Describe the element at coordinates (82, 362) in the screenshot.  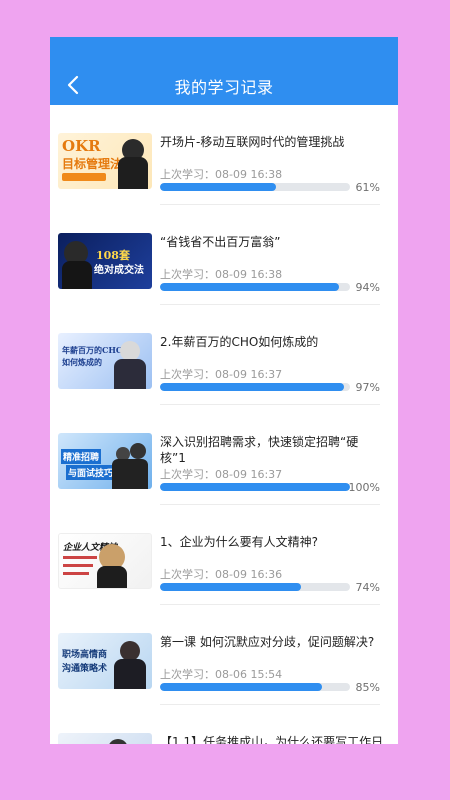
I see `thumb-subtitle: 如何炼成的` at that location.